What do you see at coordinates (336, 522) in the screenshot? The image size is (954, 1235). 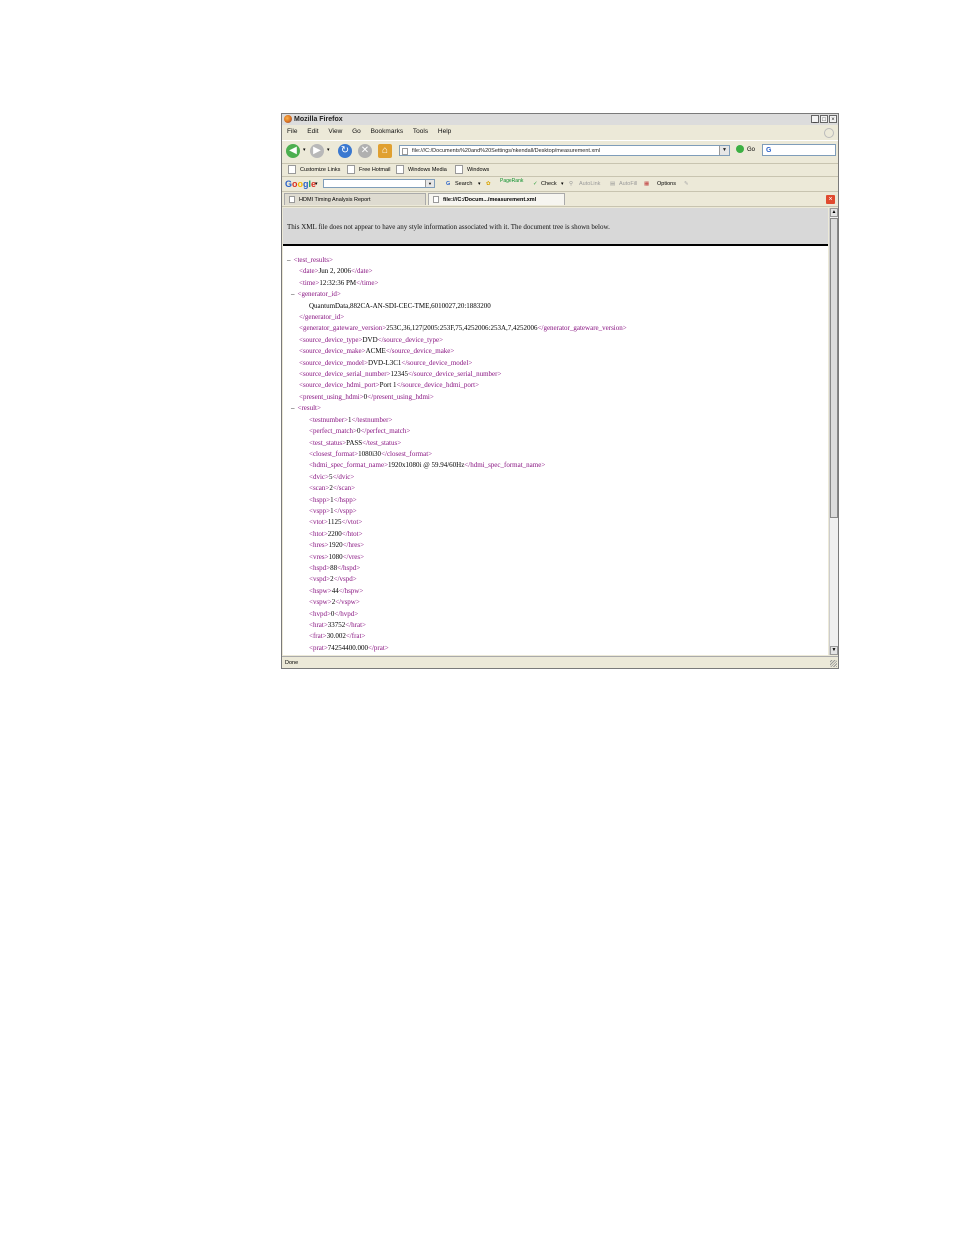 I see `xml-line-vtot: <vtot>1125</vtot>` at bounding box center [336, 522].